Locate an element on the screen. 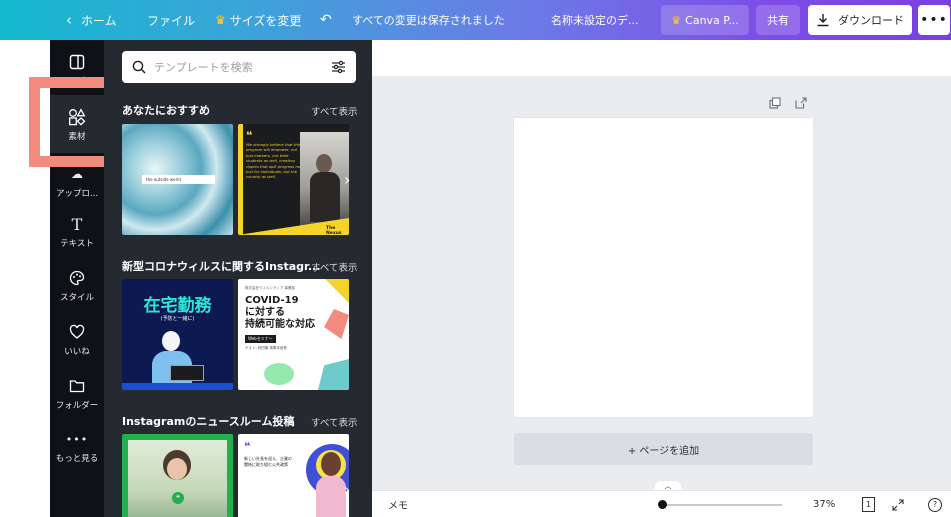 Image resolution: width=951 pixels, height=517 pixels. rail-item-styles: スタイル is located at coordinates (77, 287).